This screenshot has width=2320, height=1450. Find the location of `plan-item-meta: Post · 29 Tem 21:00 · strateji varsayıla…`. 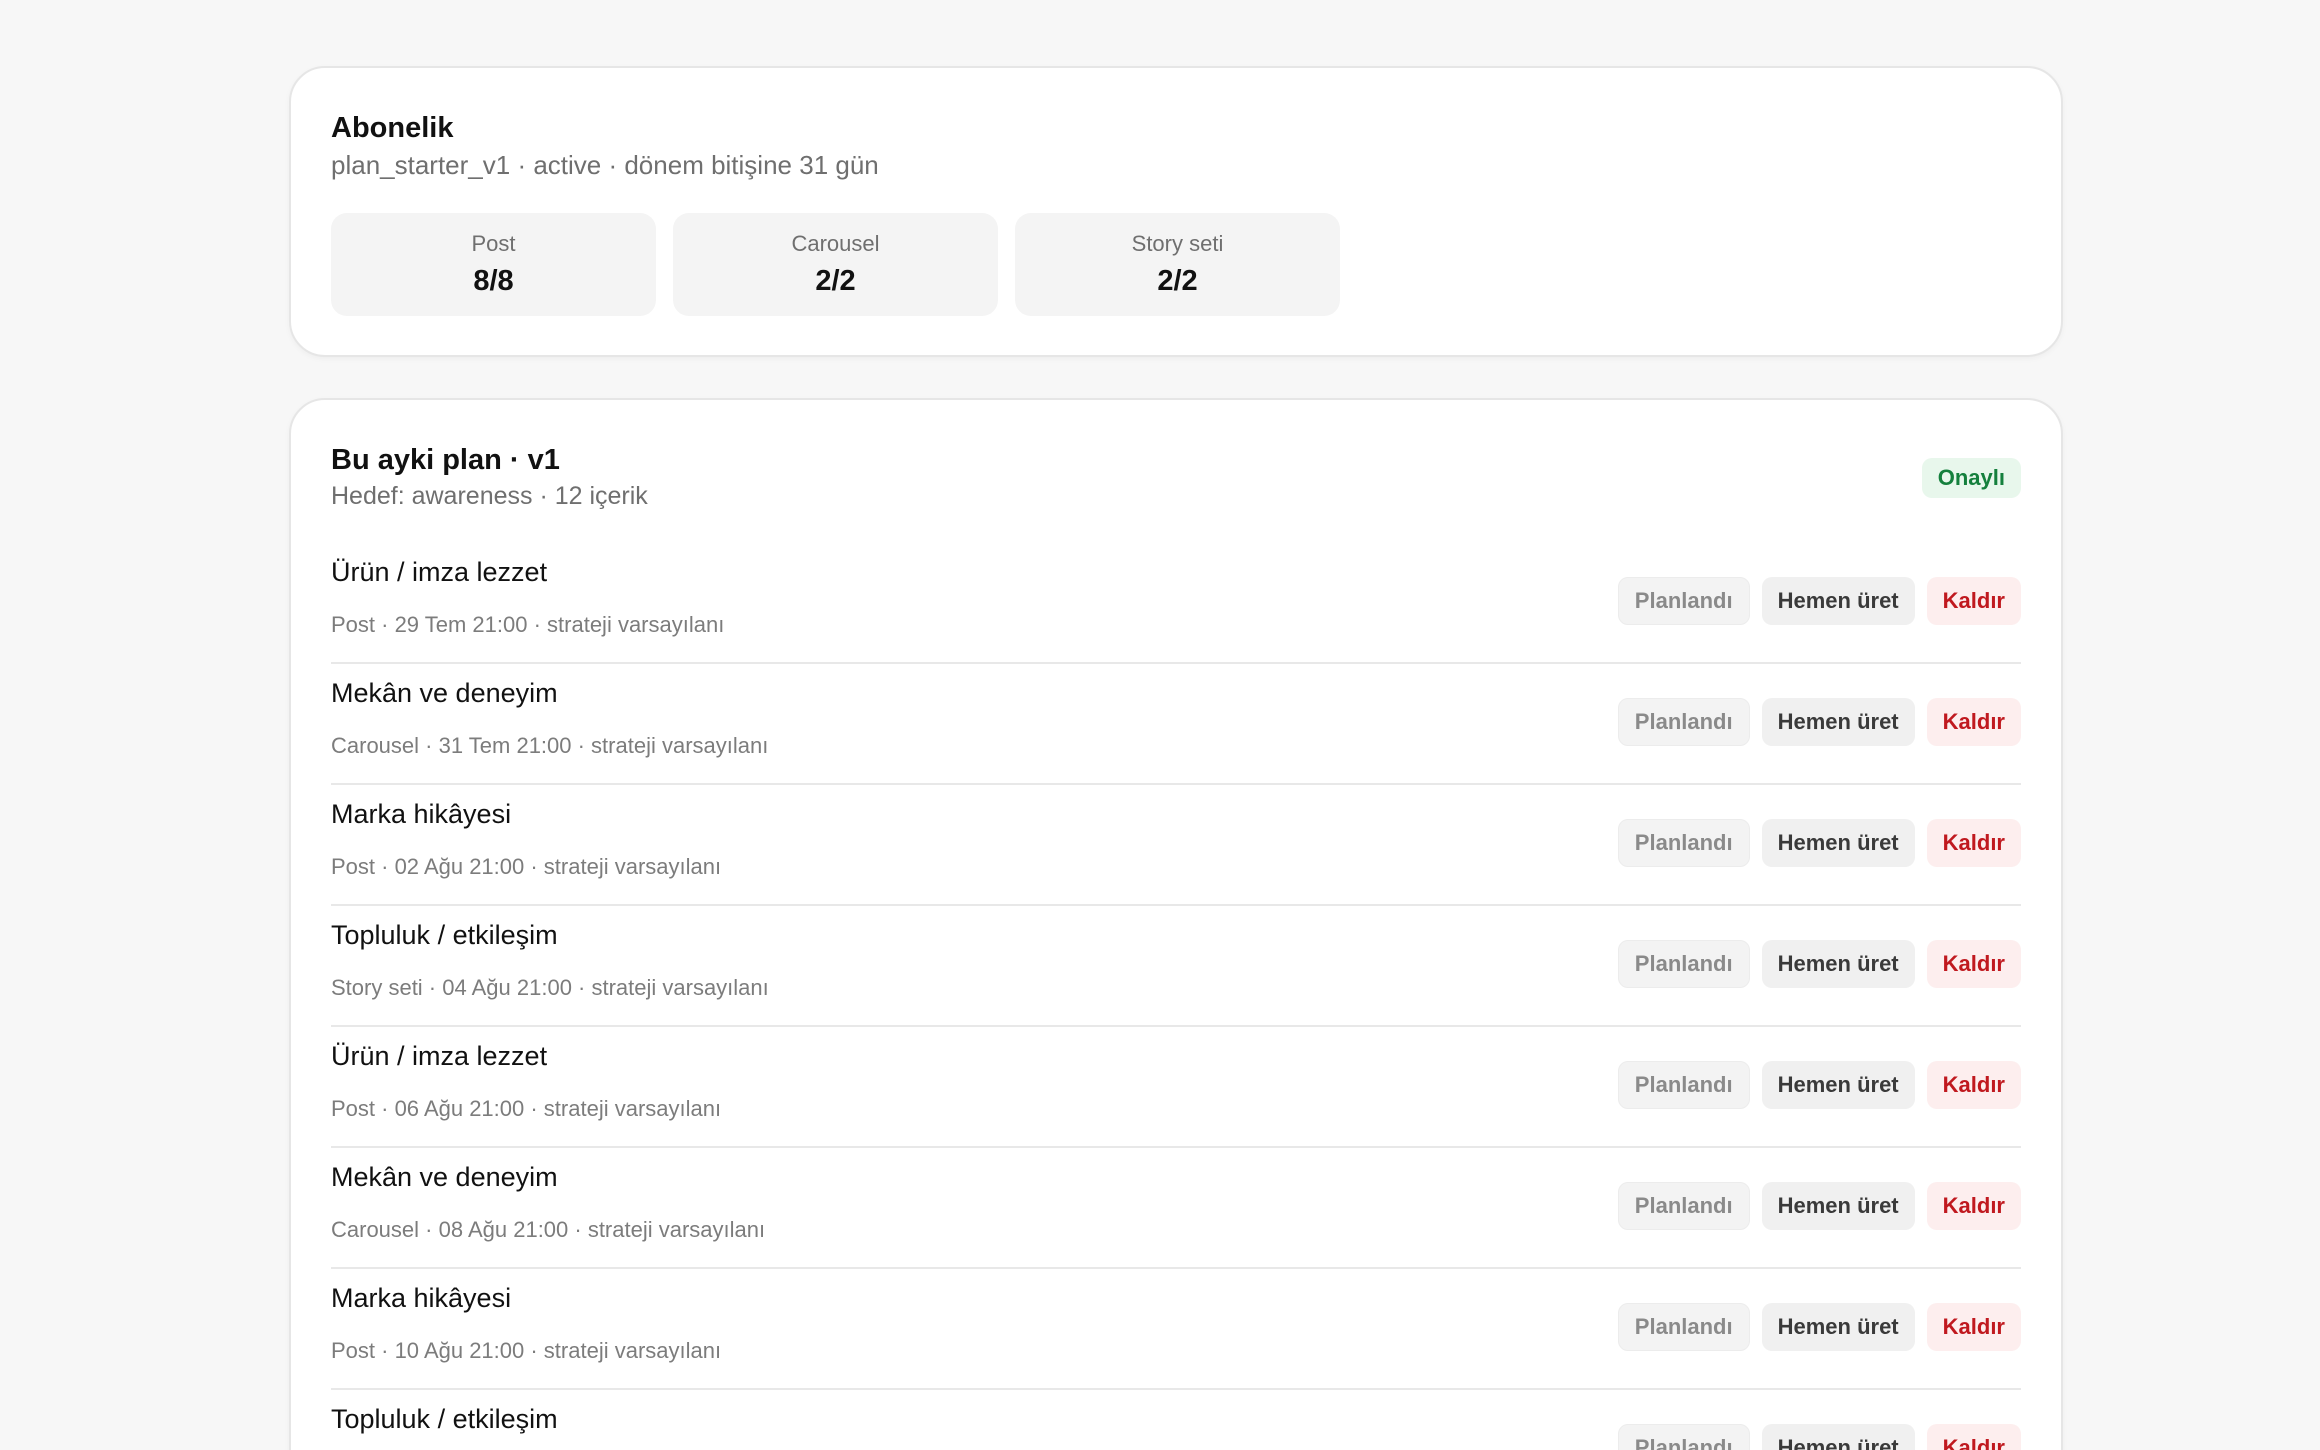

plan-item-meta: Post · 29 Tem 21:00 · strateji varsayıla… is located at coordinates (528, 624).